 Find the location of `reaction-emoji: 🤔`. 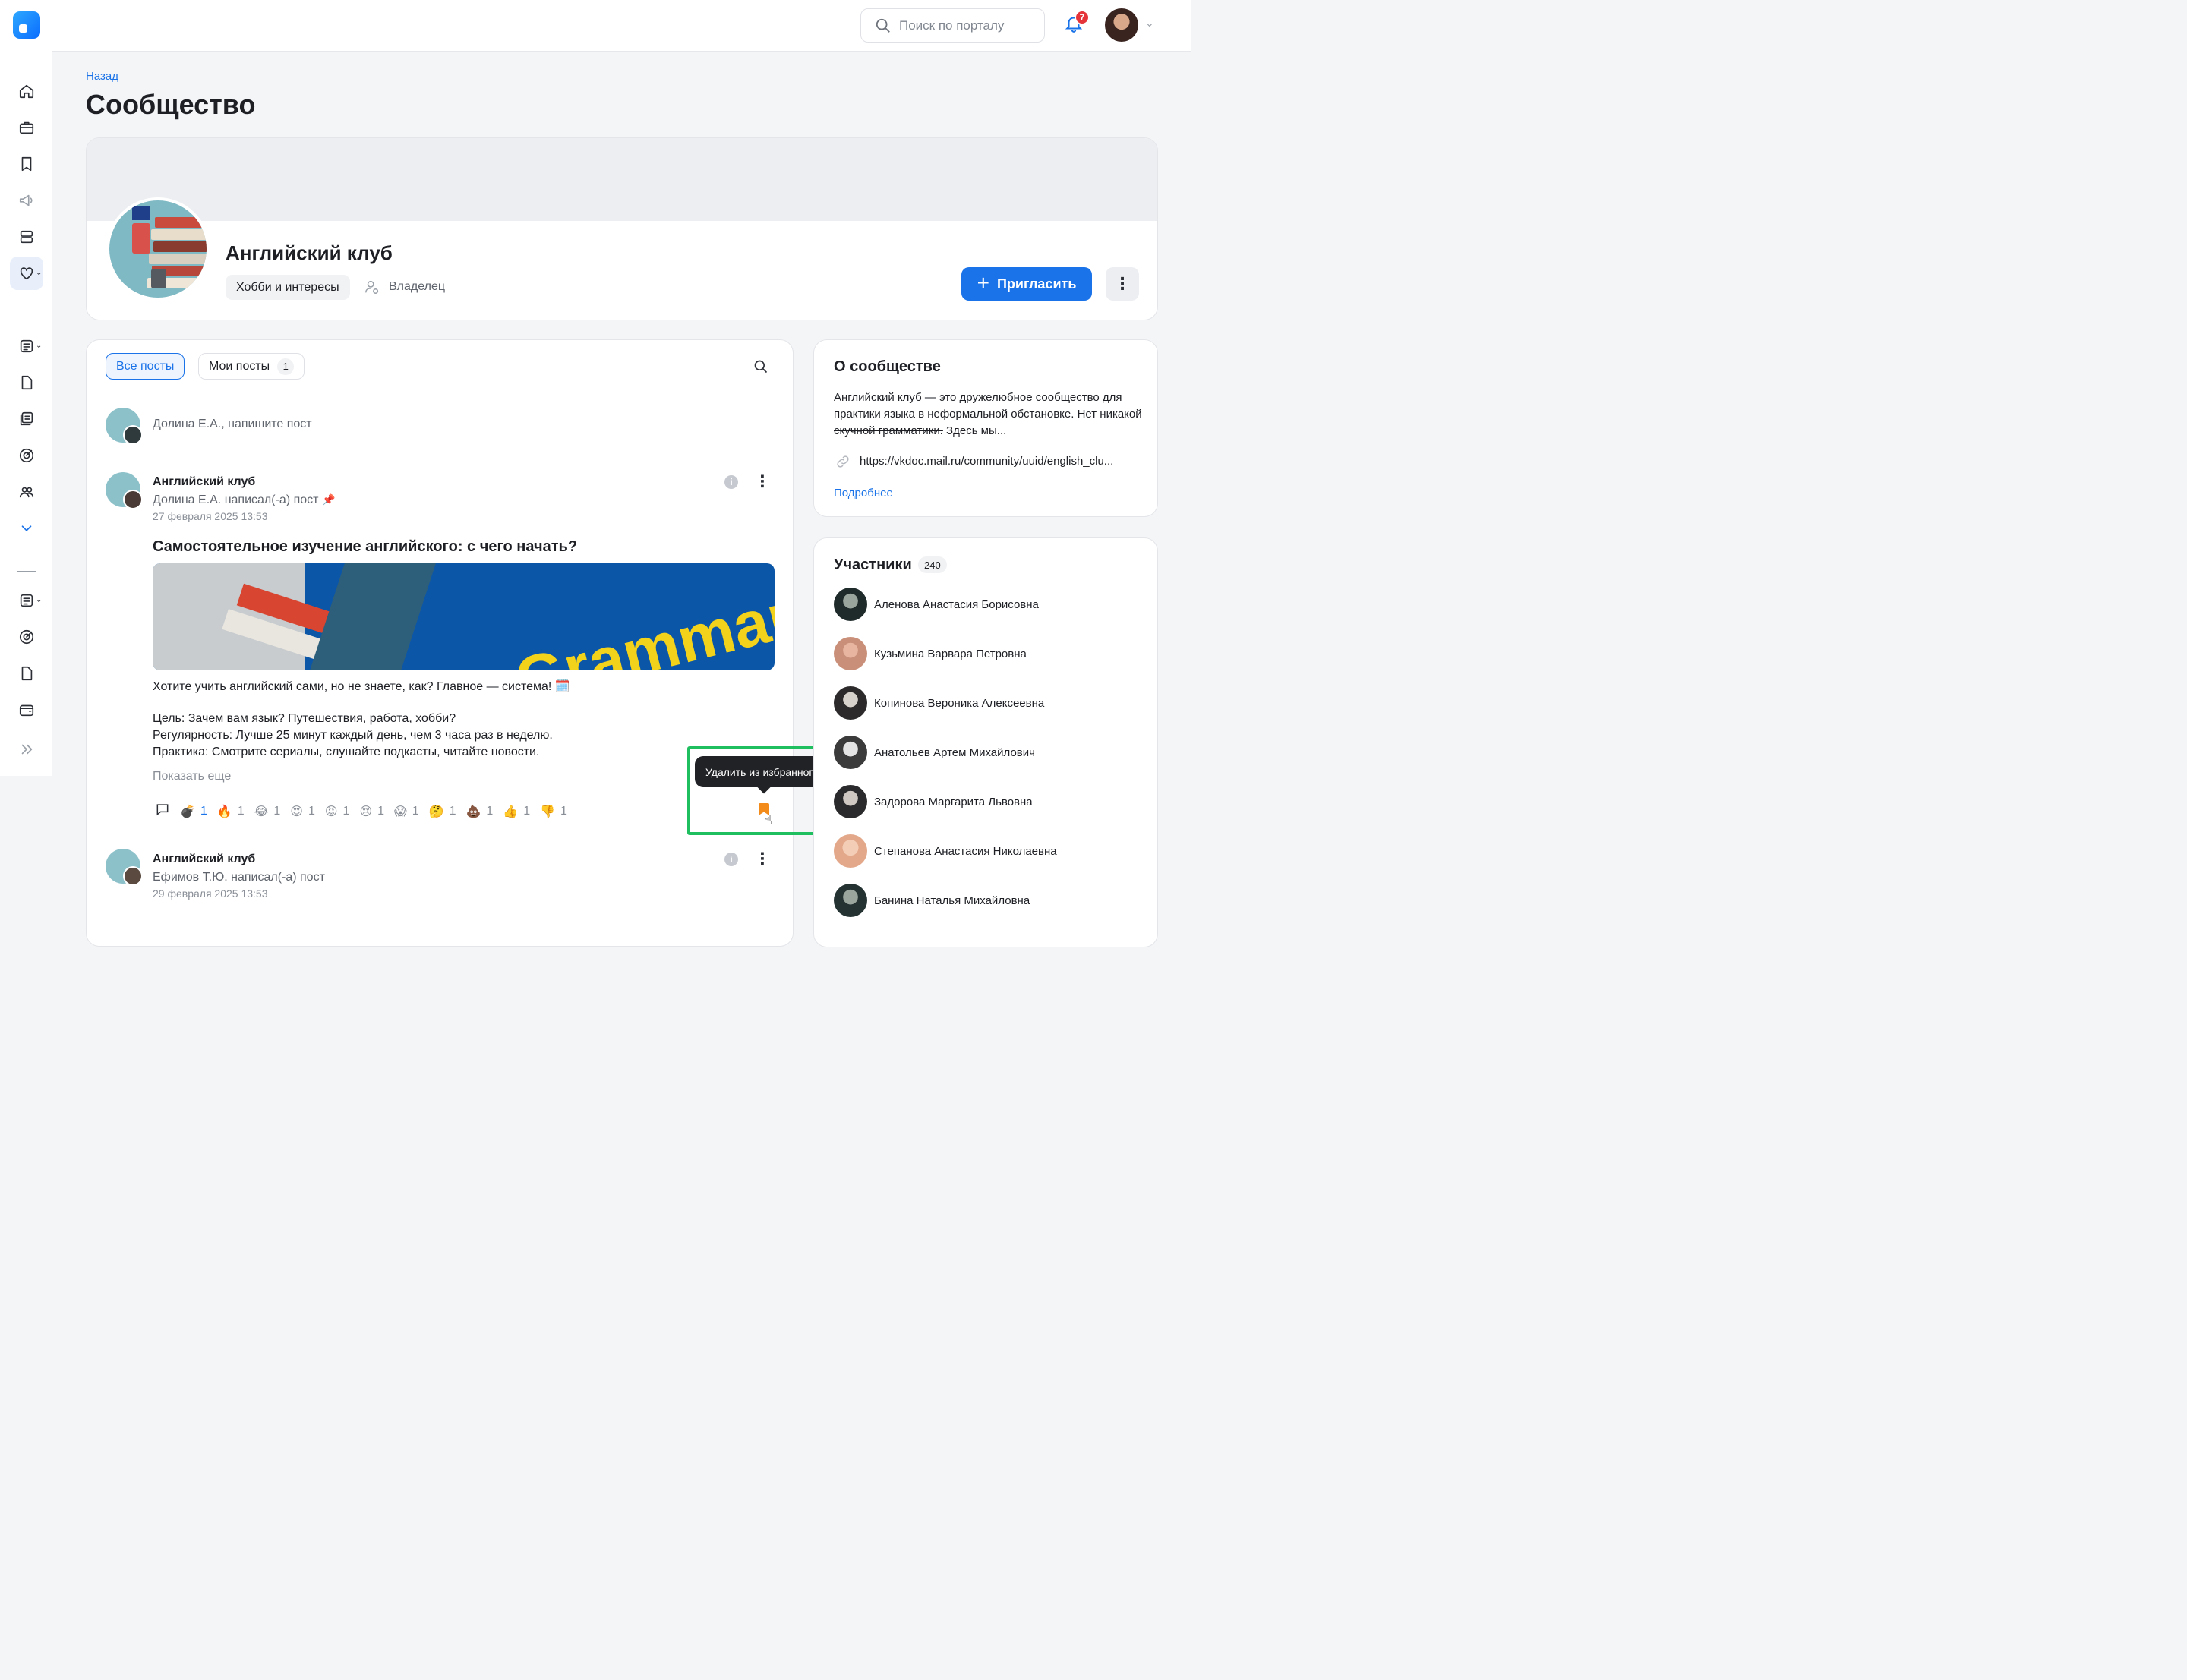

reaction-emoji: 🤔 is located at coordinates (436, 811).